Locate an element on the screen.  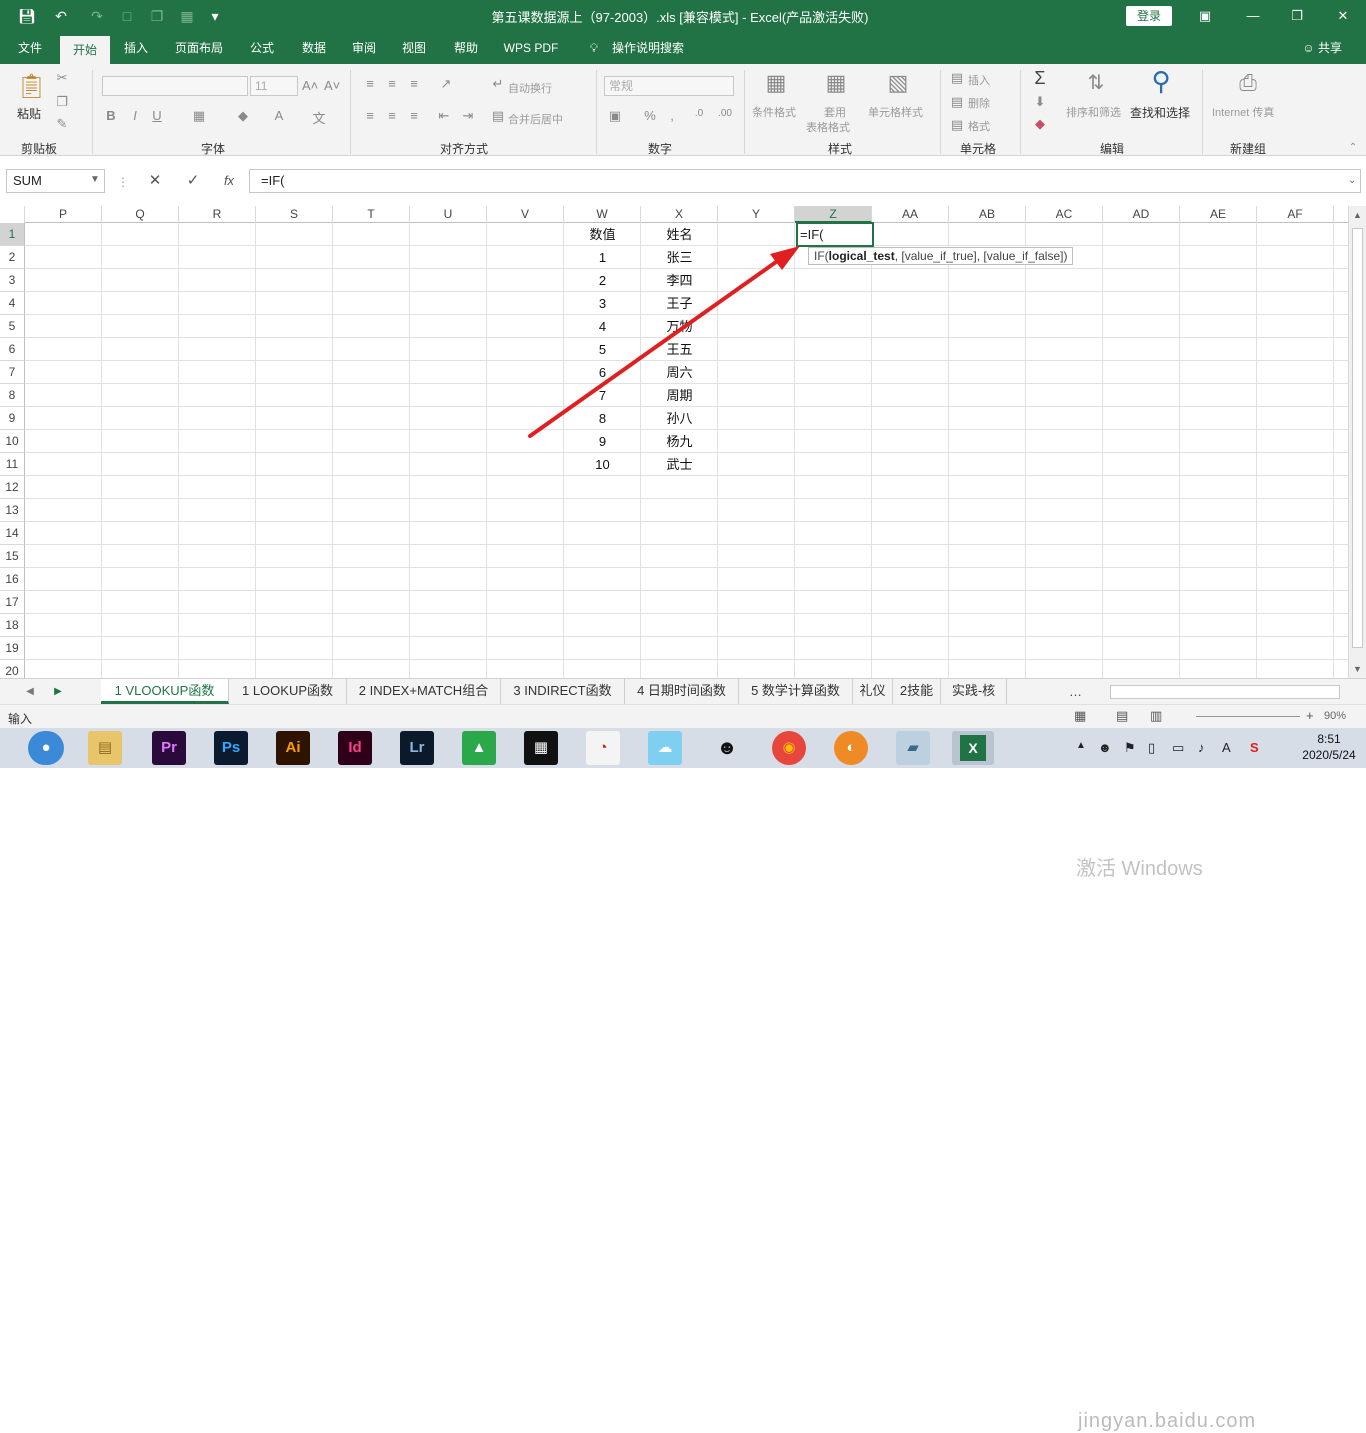
illustrator-icon: Ai is located at coordinates (293, 748).